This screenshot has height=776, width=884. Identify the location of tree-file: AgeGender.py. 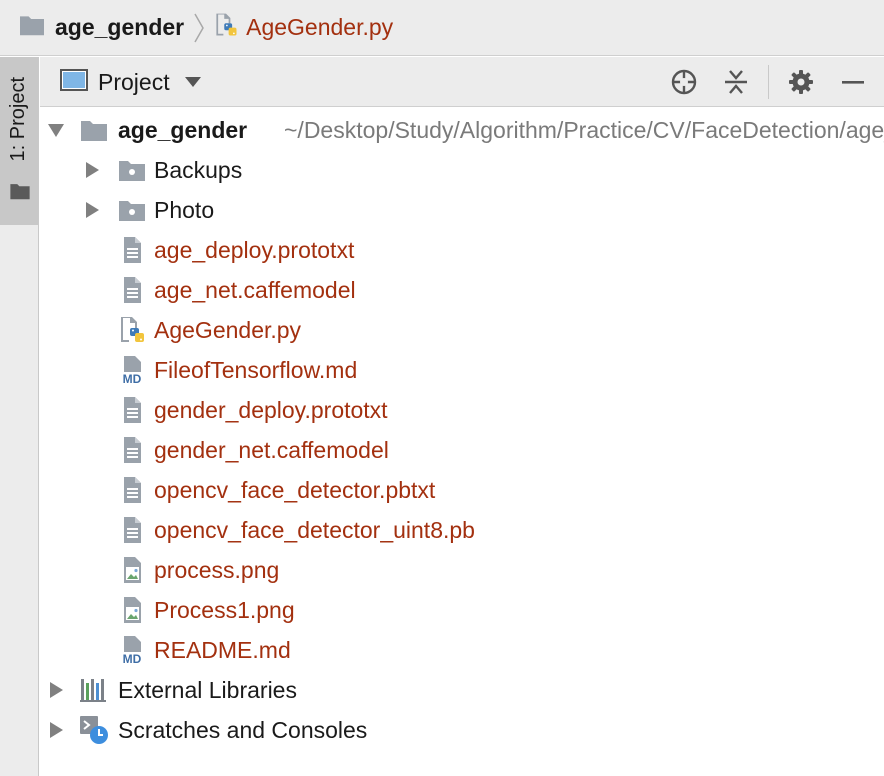
(462, 330).